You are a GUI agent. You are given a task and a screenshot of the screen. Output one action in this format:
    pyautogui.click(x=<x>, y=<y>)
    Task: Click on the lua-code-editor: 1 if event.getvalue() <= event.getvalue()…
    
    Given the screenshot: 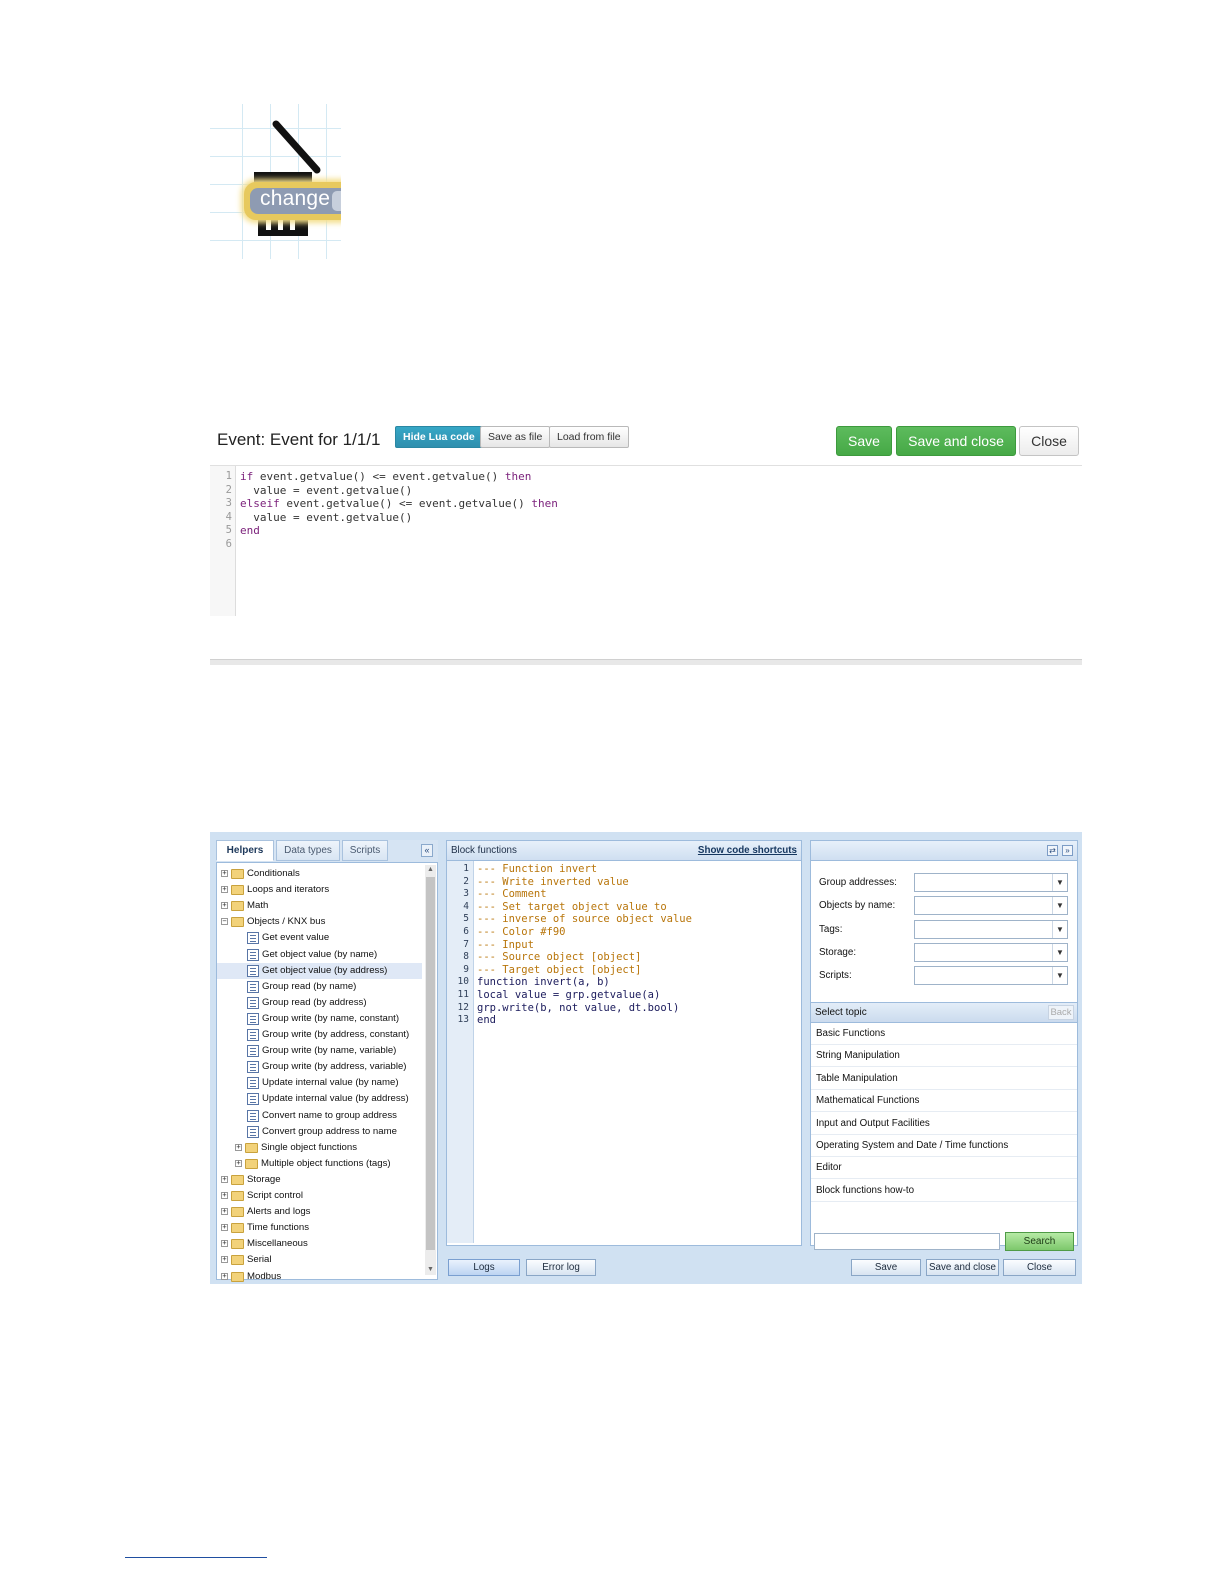 What is the action you would take?
    pyautogui.click(x=646, y=565)
    